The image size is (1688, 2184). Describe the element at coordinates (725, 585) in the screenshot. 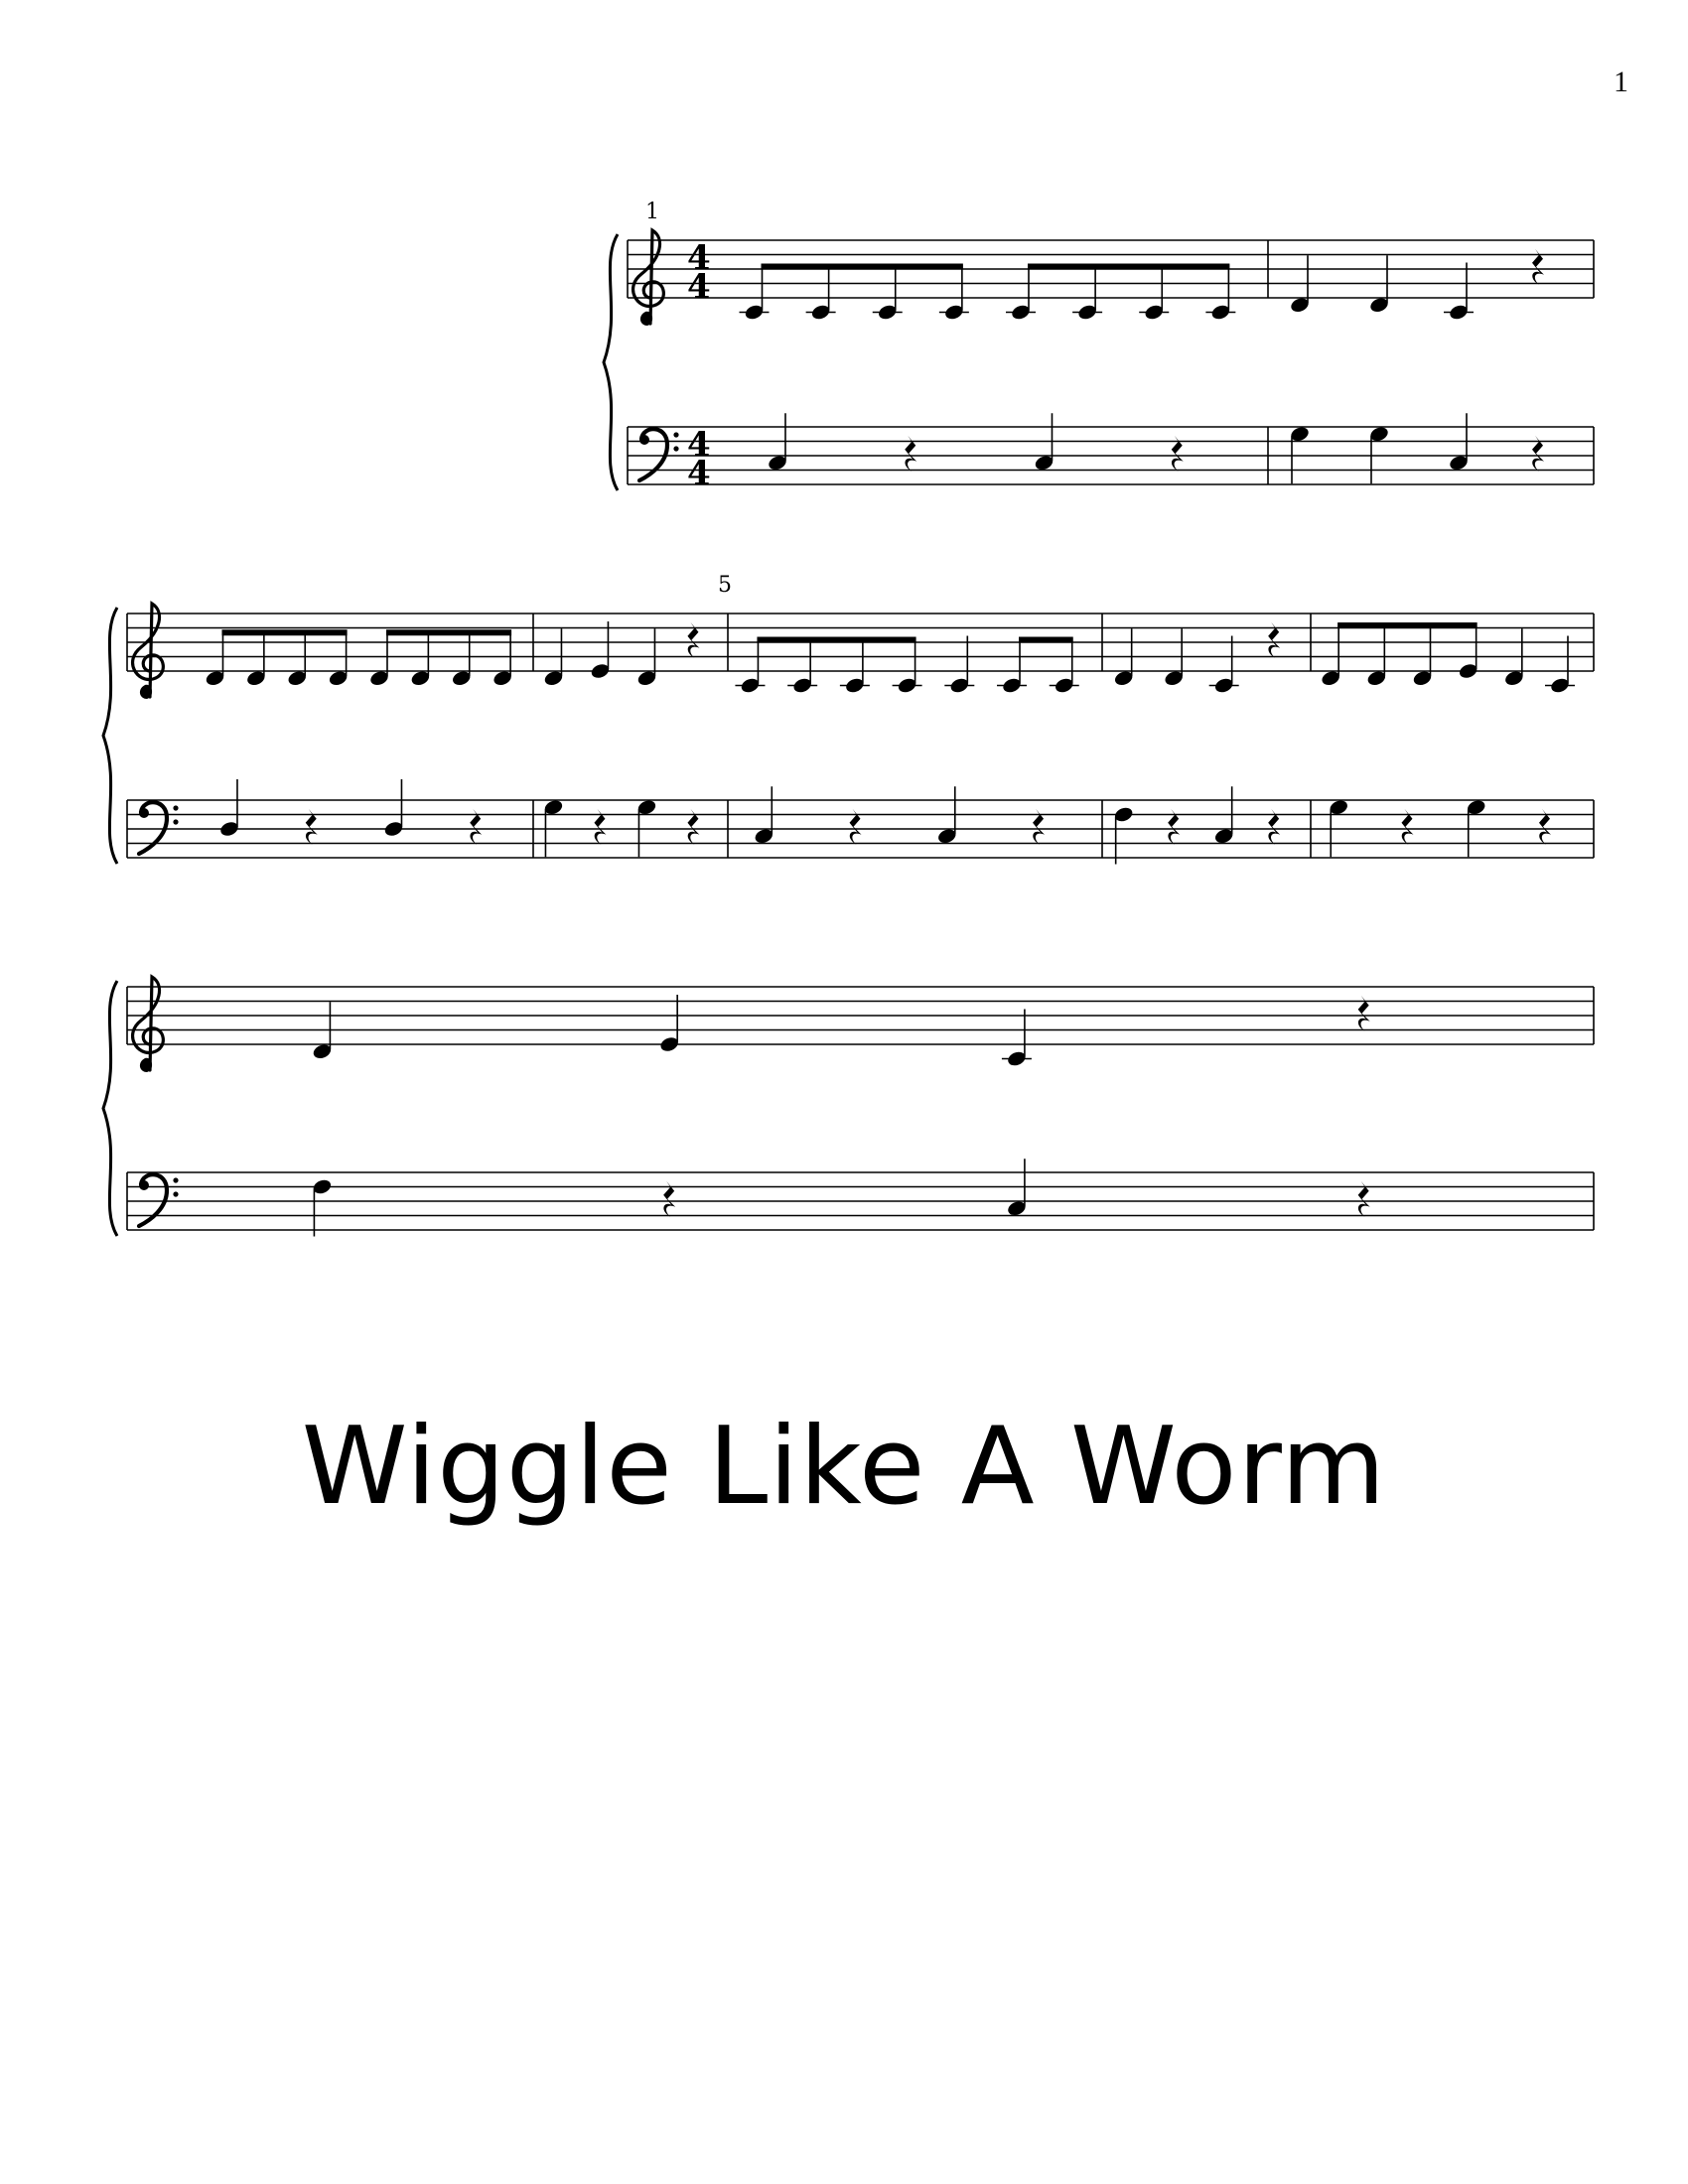

I see `measure-number: 5` at that location.